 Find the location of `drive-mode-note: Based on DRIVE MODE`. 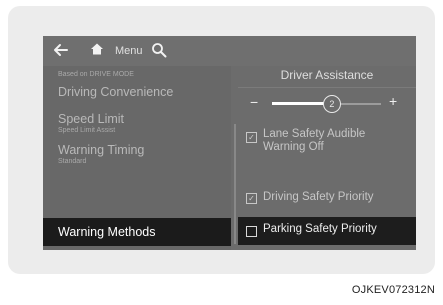

drive-mode-note: Based on DRIVE MODE is located at coordinates (96, 74).